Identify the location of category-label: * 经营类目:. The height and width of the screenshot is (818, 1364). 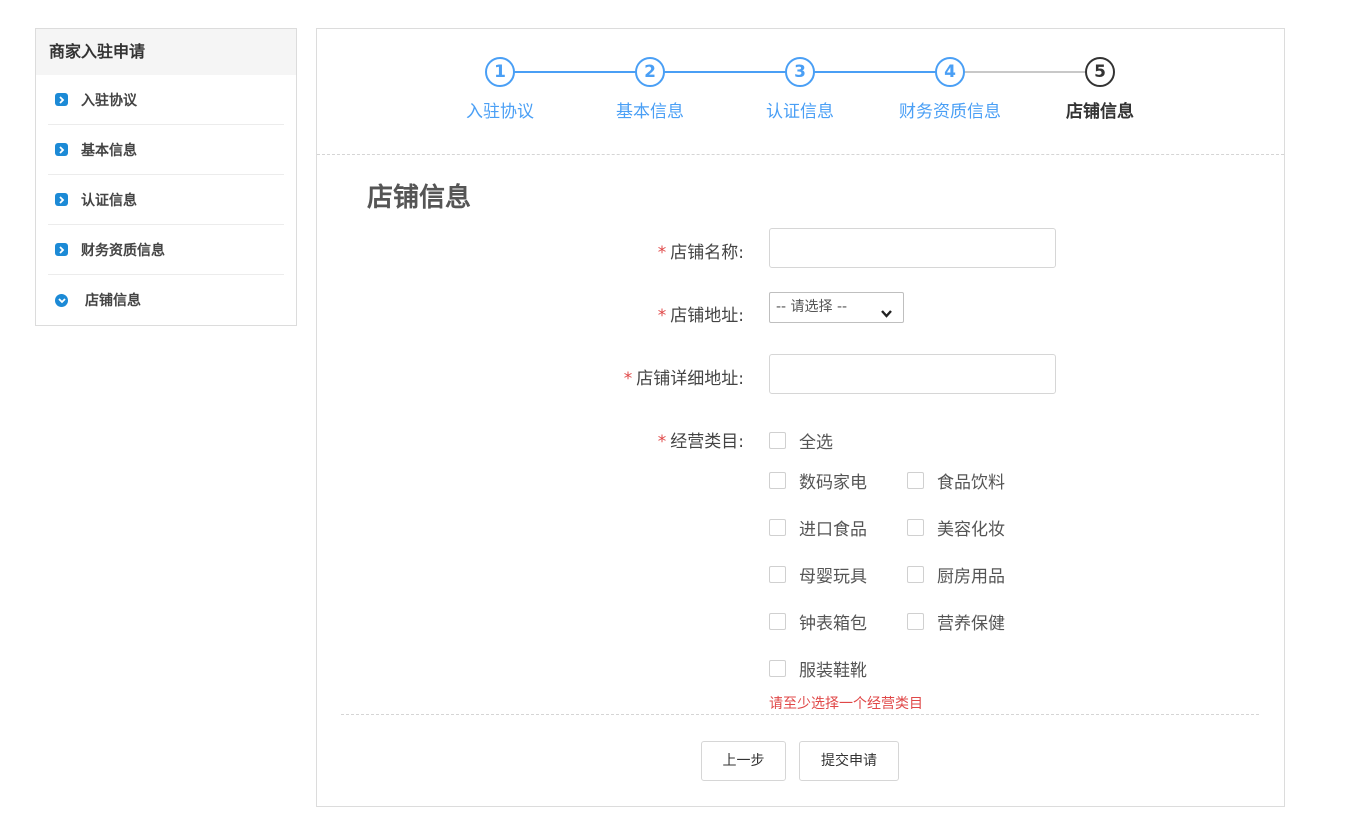
(701, 439).